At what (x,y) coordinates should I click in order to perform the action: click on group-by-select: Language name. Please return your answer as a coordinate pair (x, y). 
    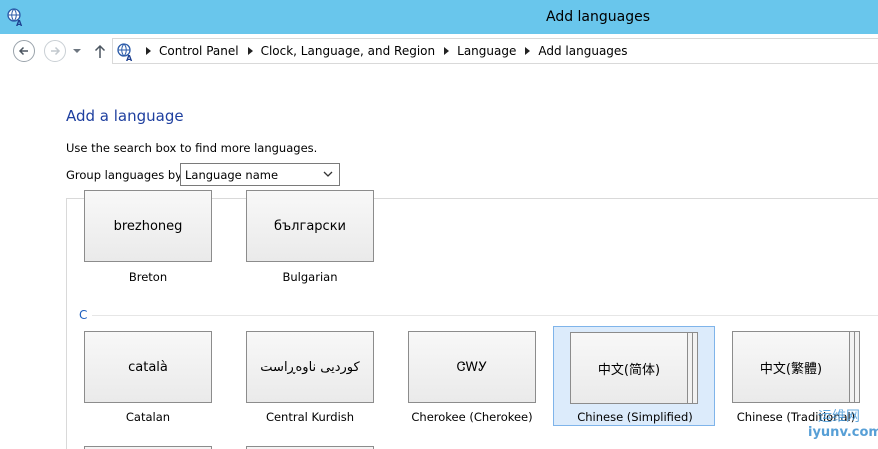
    Looking at the image, I should click on (260, 174).